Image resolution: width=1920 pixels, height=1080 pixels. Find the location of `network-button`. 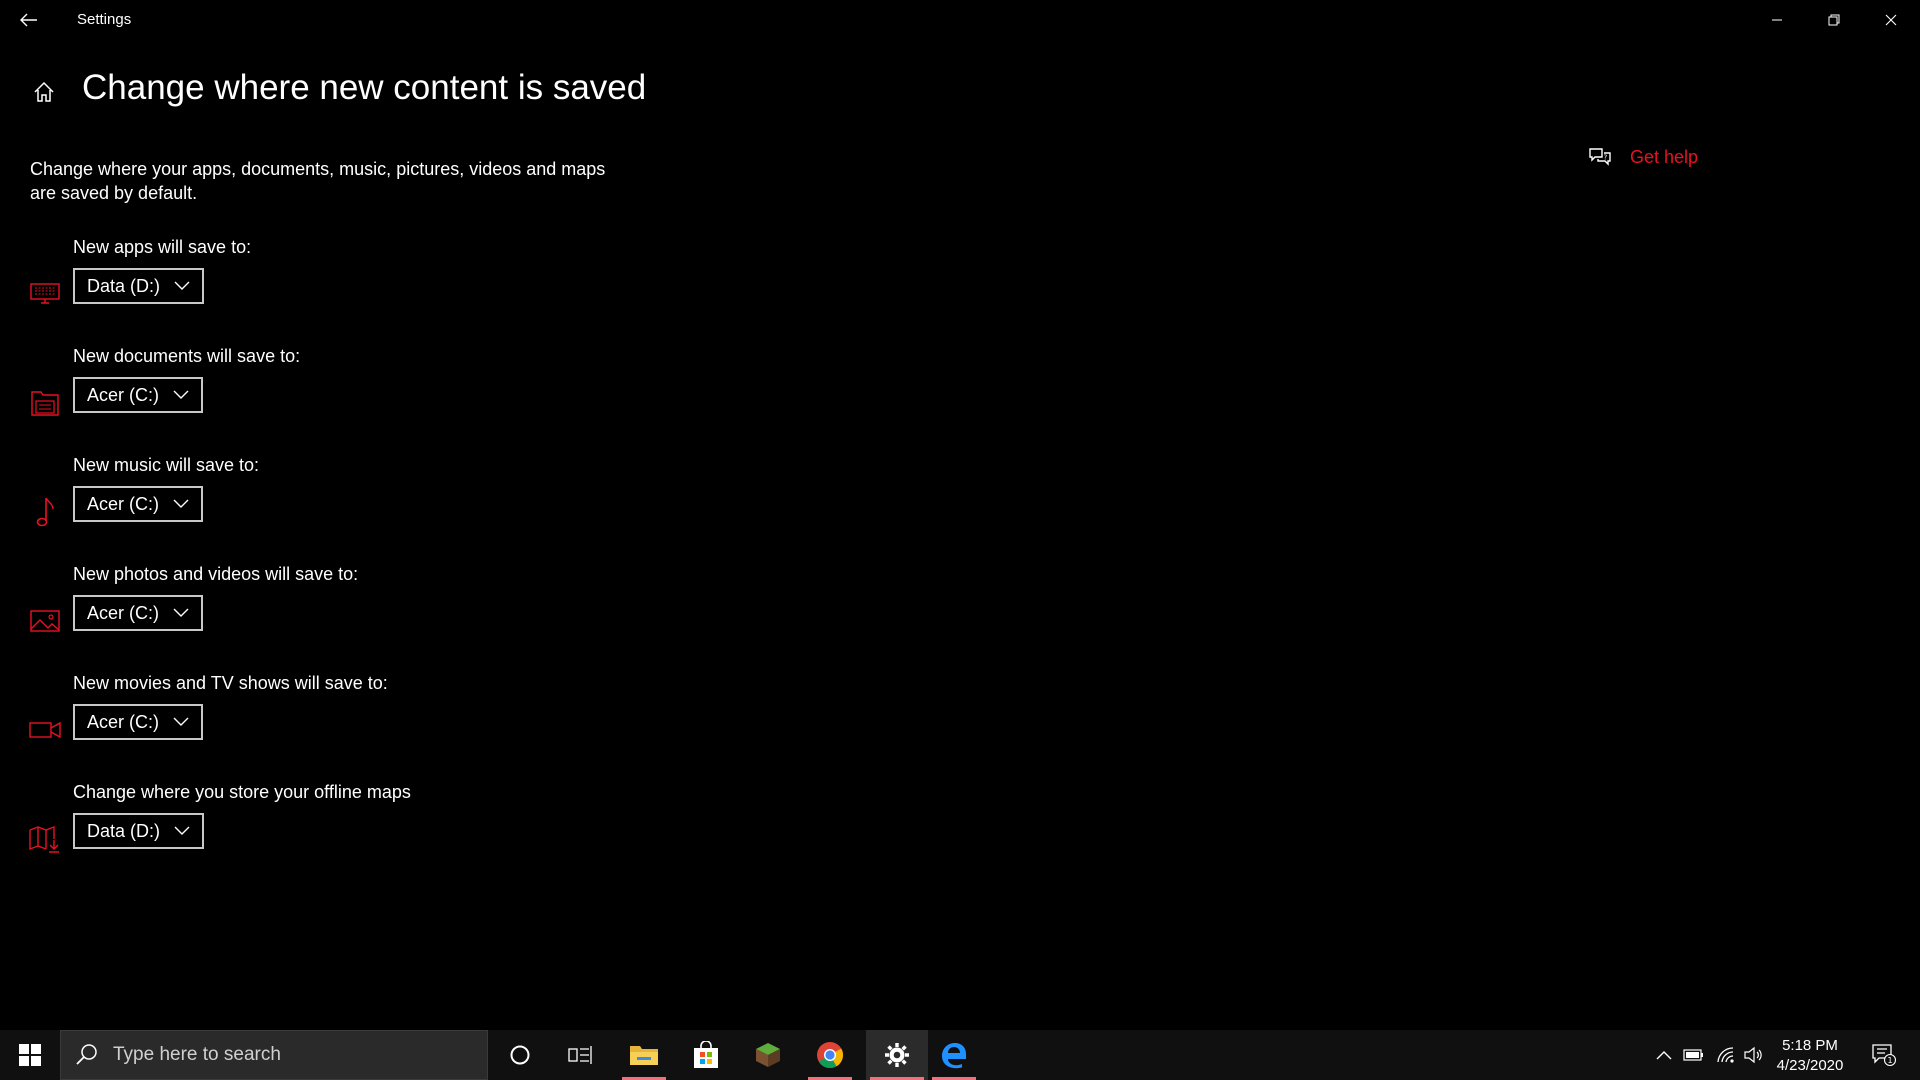

network-button is located at coordinates (1726, 1055).